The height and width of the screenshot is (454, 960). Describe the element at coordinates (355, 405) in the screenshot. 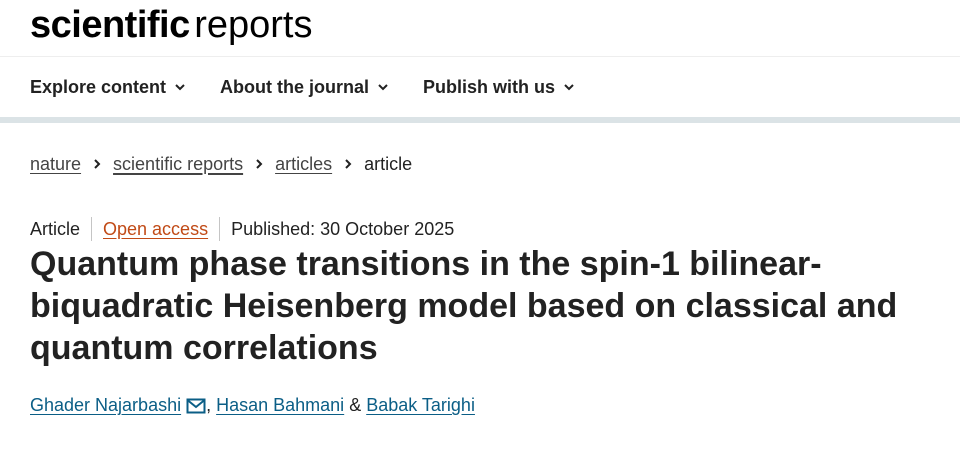

I see `author-conjunction: &` at that location.